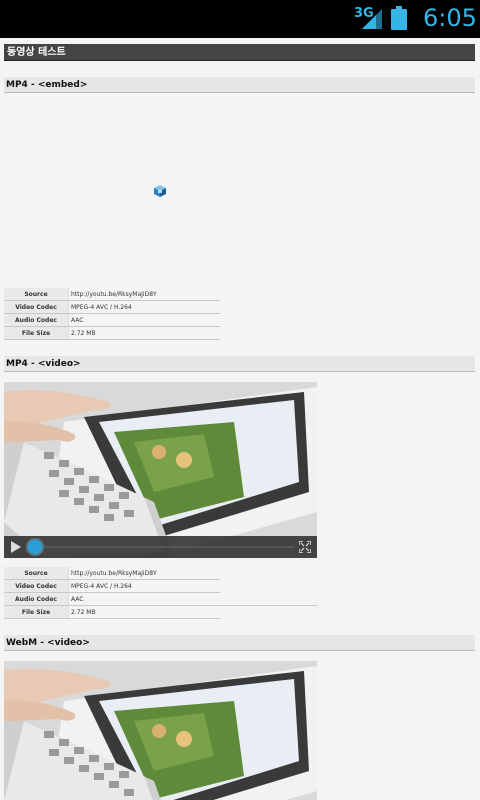  I want to click on video-player-mp4, so click(160, 470).